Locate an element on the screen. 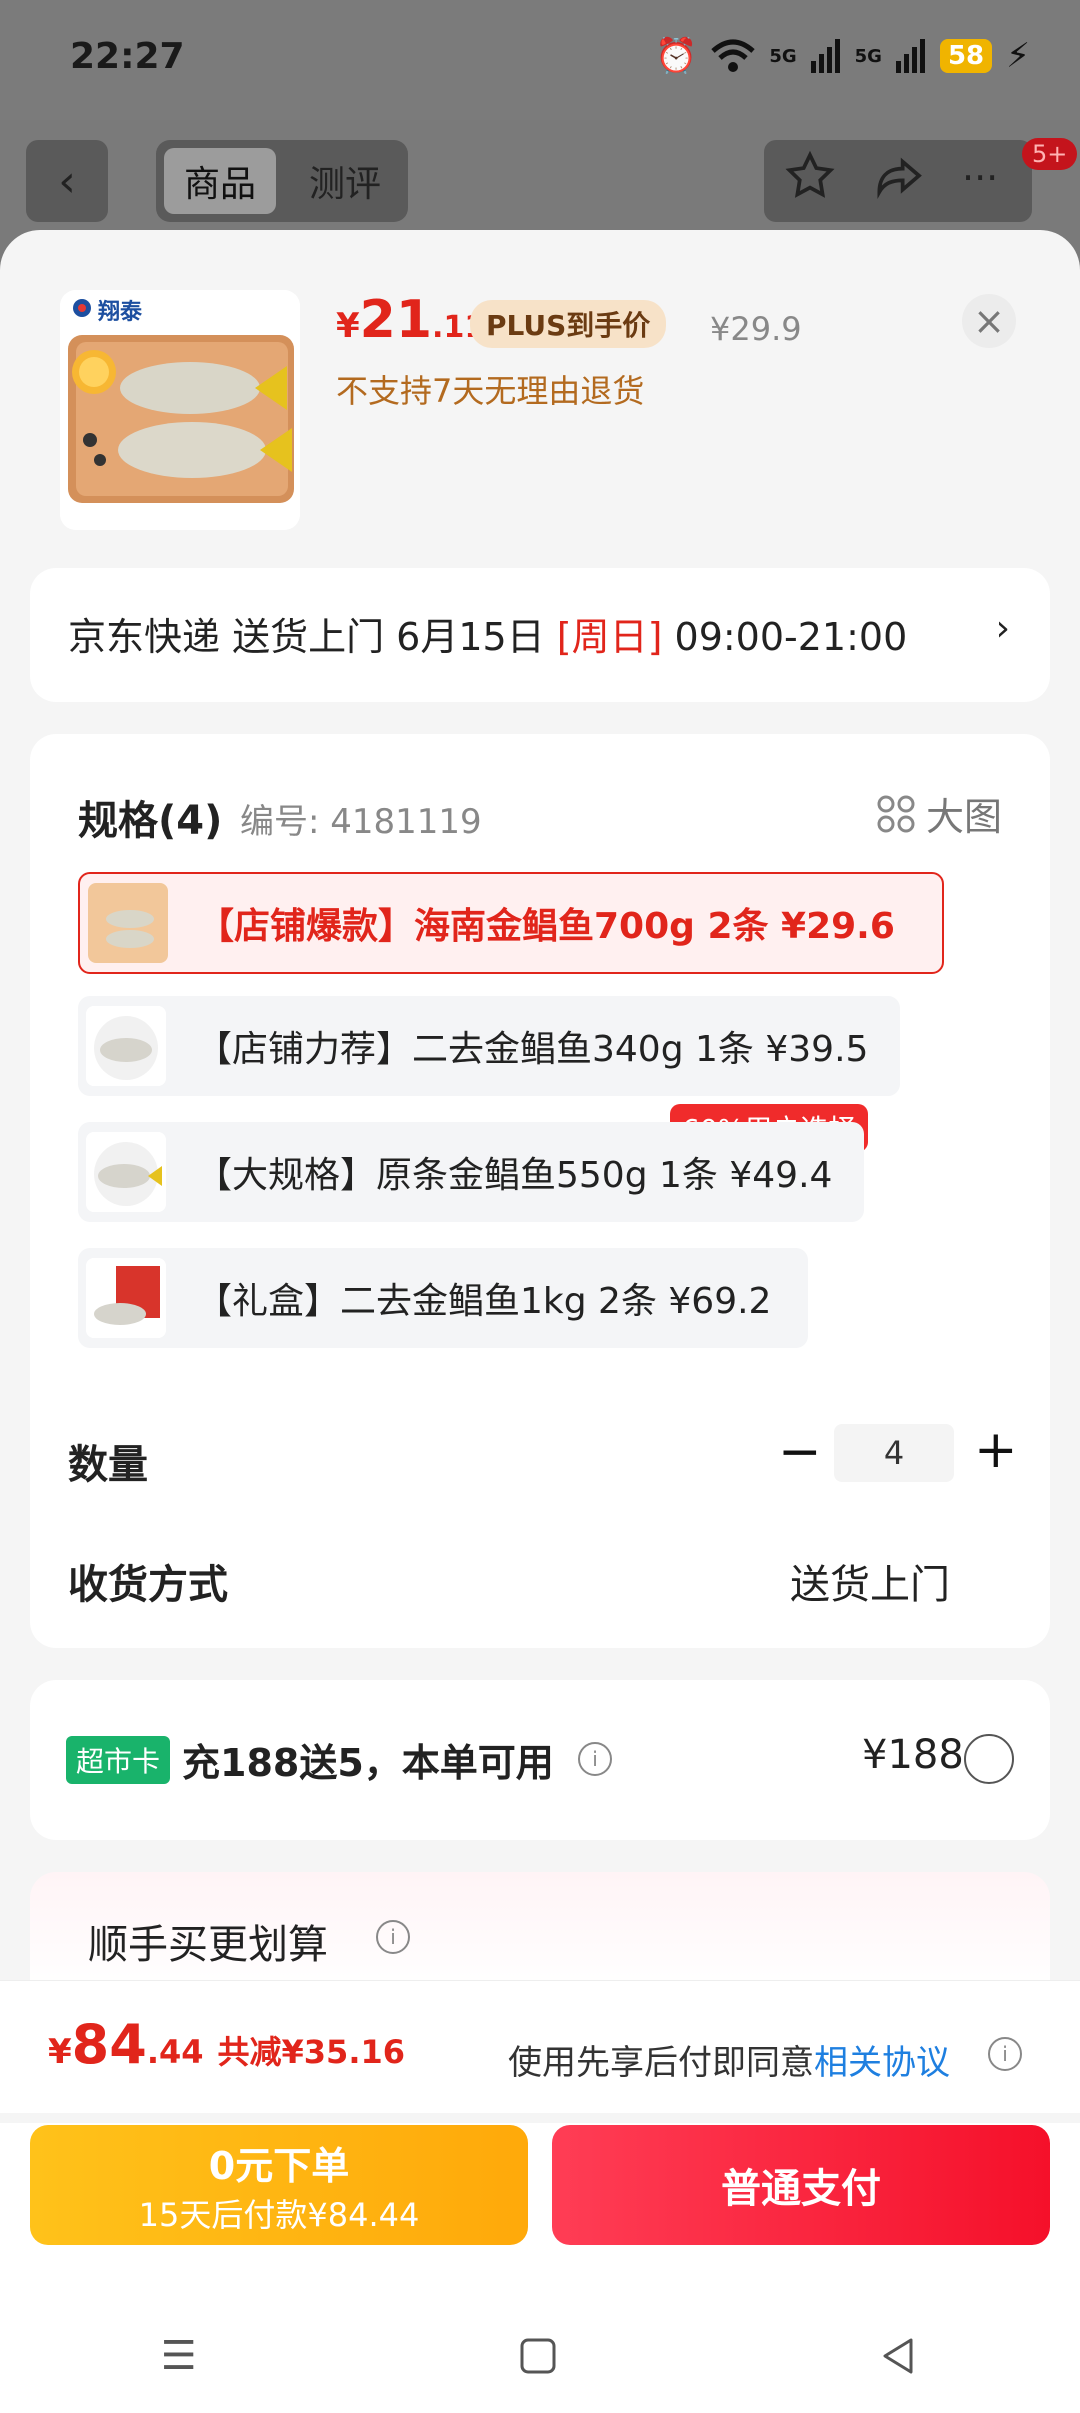 This screenshot has width=1080, height=2413. tab-product: 商品 is located at coordinates (220, 181).